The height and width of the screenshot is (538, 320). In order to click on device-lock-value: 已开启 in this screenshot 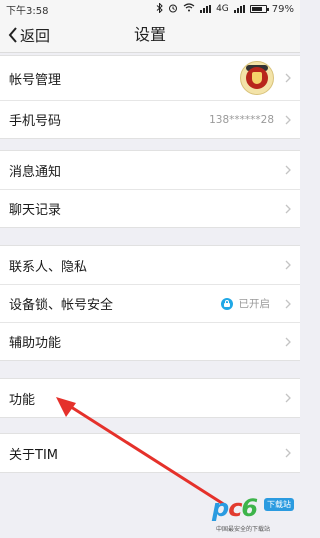, I will do `click(254, 304)`.